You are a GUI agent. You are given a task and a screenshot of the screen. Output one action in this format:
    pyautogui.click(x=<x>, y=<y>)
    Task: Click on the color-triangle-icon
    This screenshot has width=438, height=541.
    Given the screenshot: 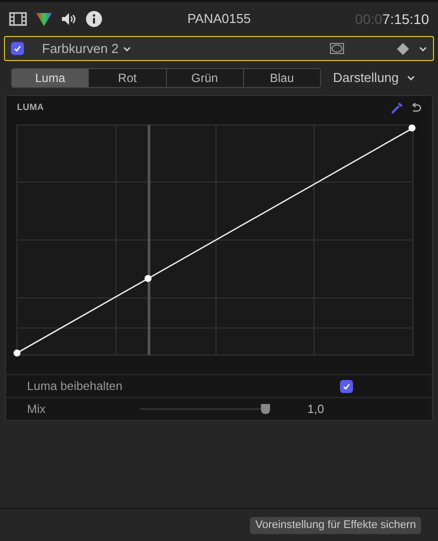 What is the action you would take?
    pyautogui.click(x=44, y=19)
    